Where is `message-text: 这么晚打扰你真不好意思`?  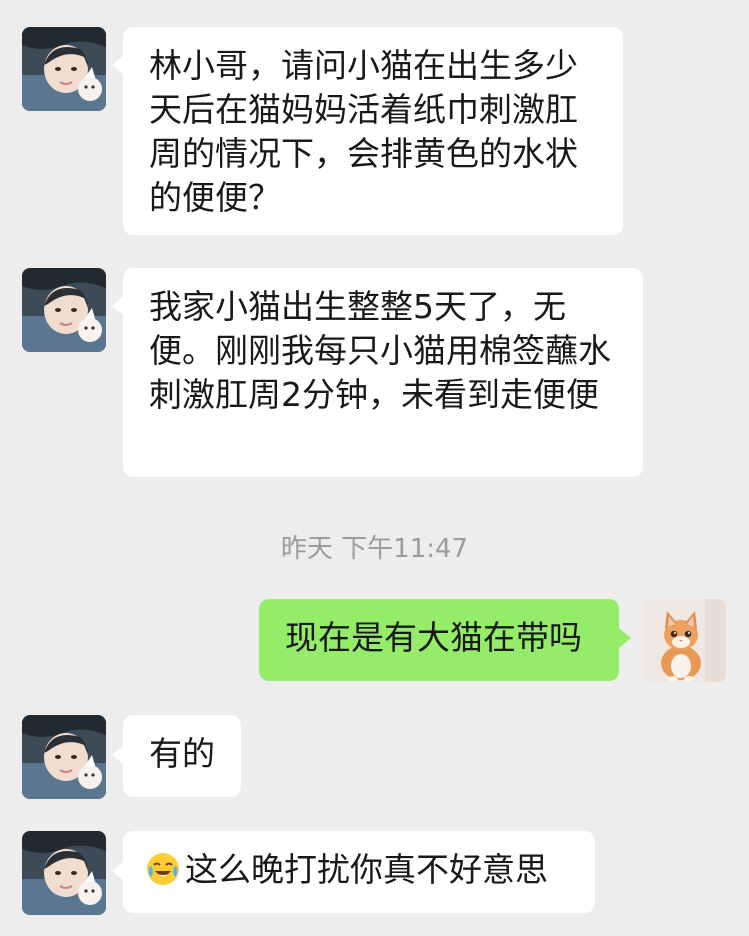
message-text: 这么晚打扰你真不好意思 is located at coordinates (366, 869).